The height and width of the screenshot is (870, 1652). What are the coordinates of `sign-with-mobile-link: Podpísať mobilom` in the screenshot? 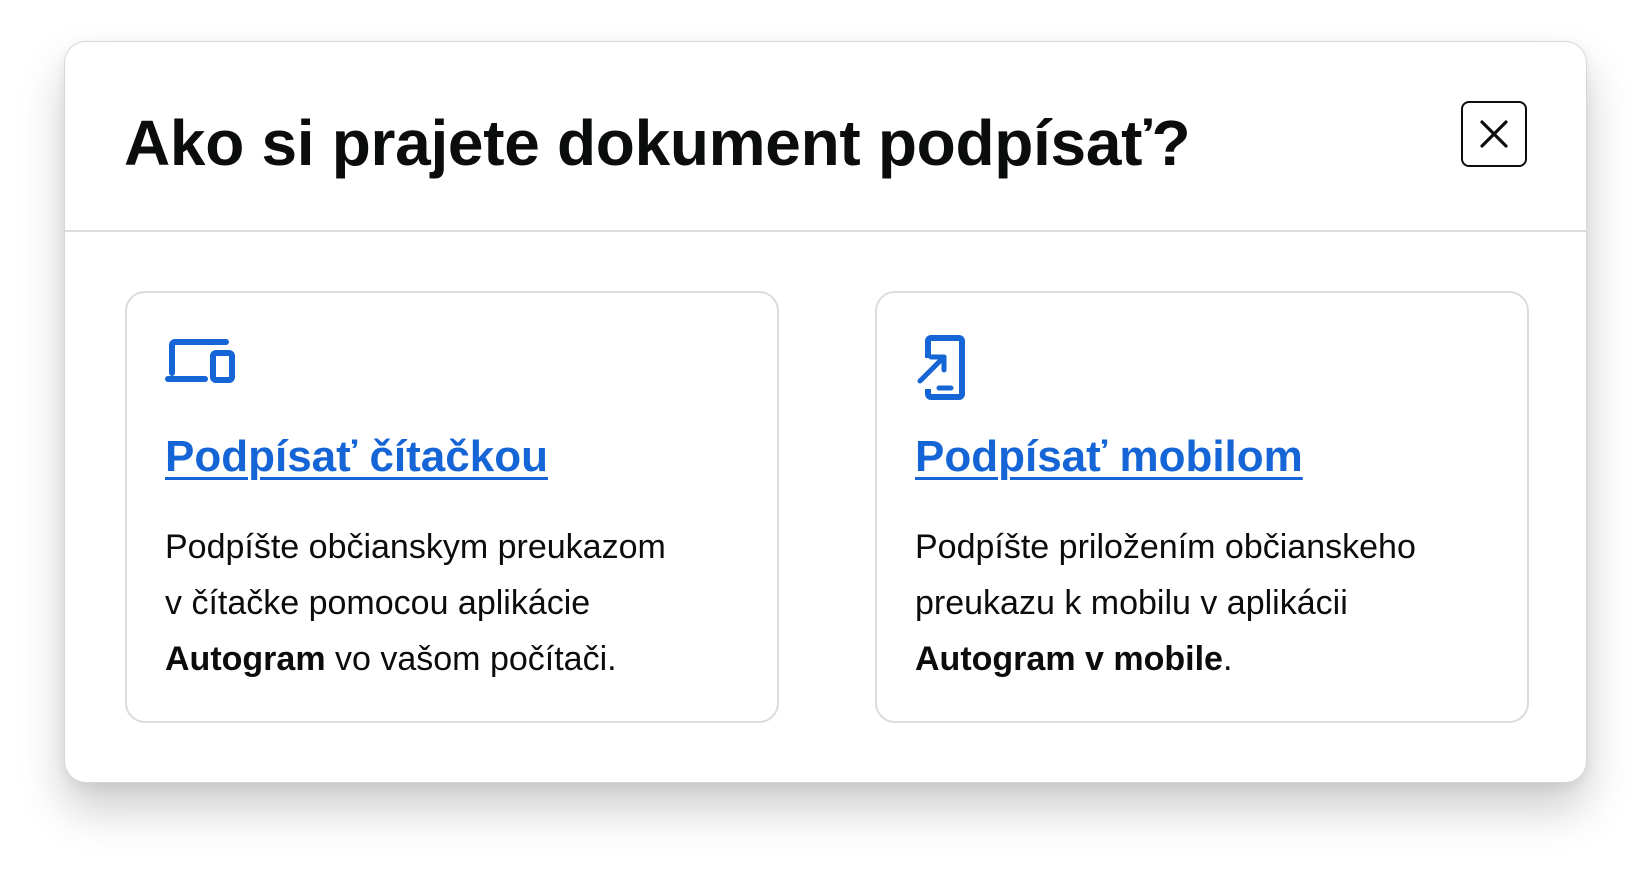 It's located at (1109, 457).